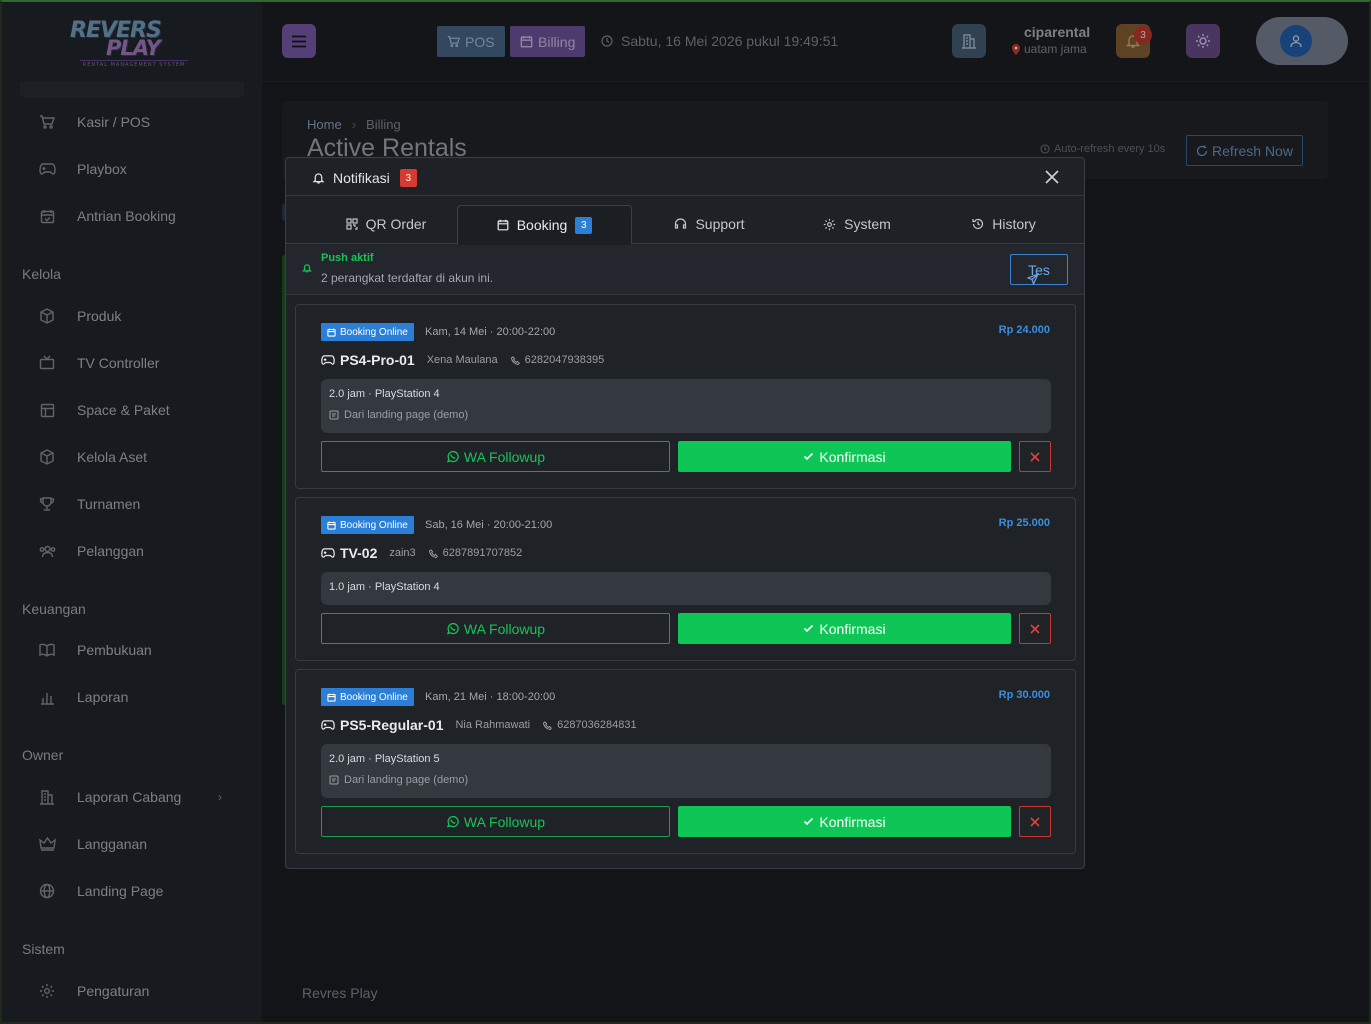 The width and height of the screenshot is (1371, 1024). Describe the element at coordinates (1024, 695) in the screenshot. I see `booking-price: Rp 30.000` at that location.